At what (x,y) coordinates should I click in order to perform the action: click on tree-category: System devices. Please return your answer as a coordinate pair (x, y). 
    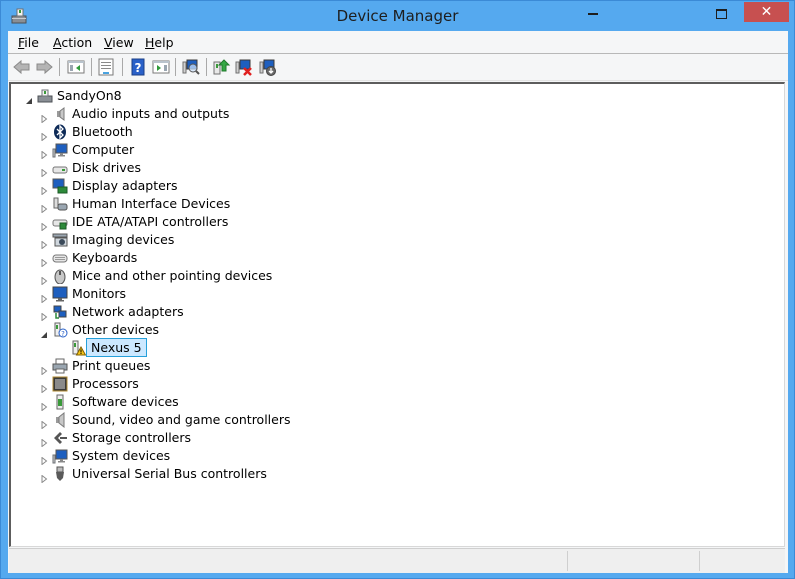
    Looking at the image, I should click on (405, 456).